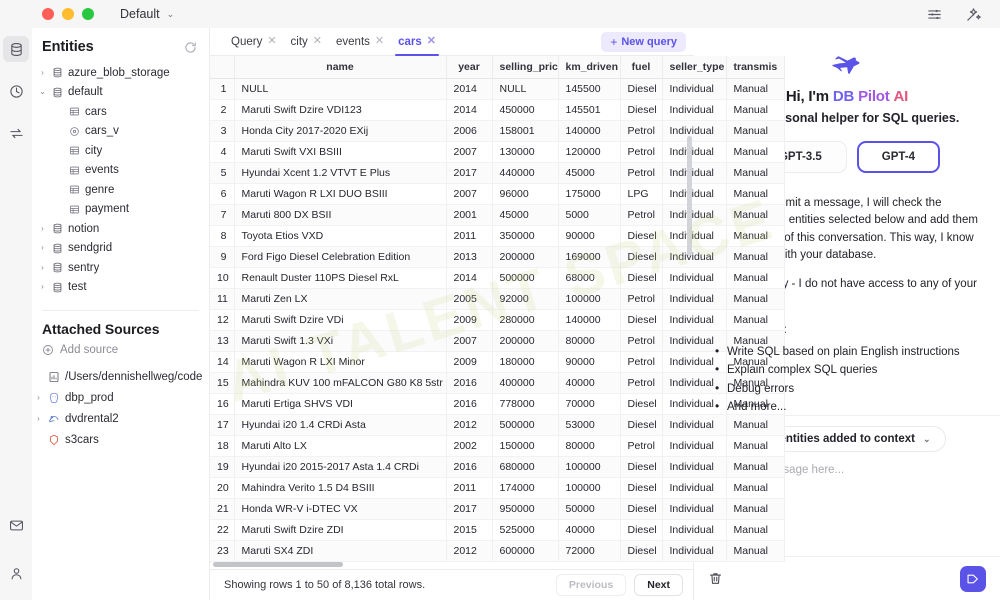  Describe the element at coordinates (755, 67) in the screenshot. I see `column-header-transmis: transmis` at that location.